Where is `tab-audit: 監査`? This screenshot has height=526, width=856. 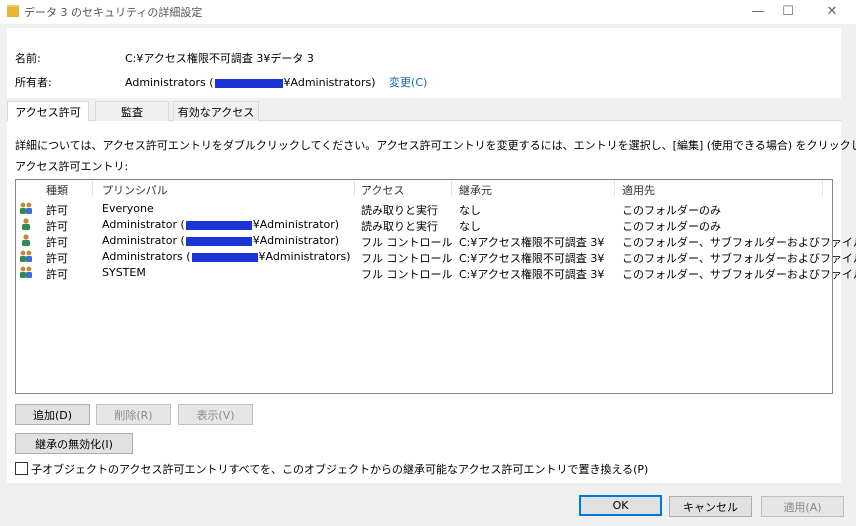
tab-audit: 監査 is located at coordinates (132, 111).